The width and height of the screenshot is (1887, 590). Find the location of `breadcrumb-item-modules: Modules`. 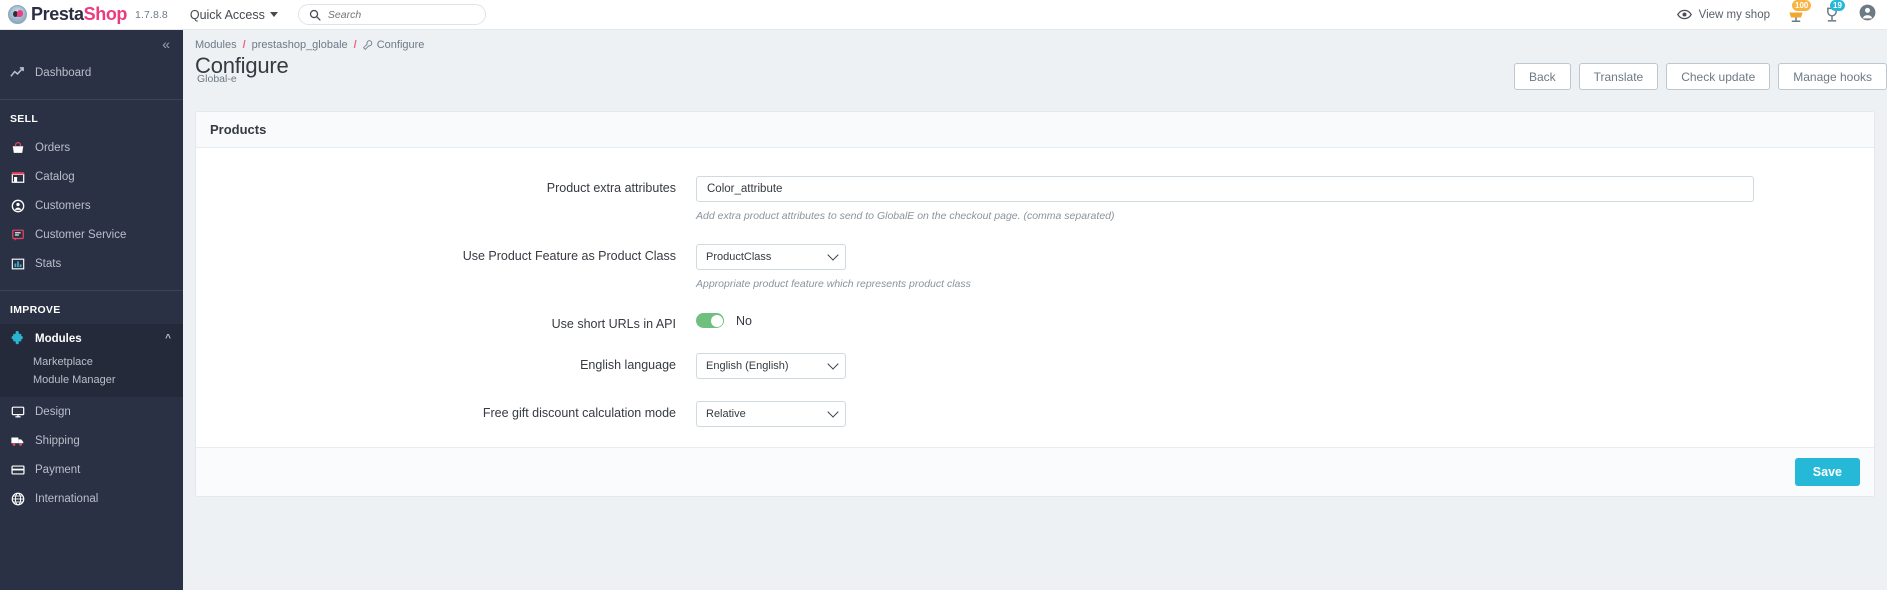

breadcrumb-item-modules: Modules is located at coordinates (216, 45).